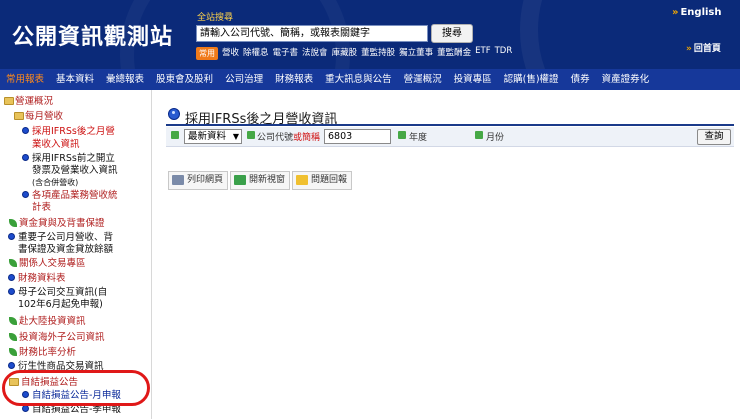  What do you see at coordinates (302, 180) in the screenshot?
I see `mail-icon` at bounding box center [302, 180].